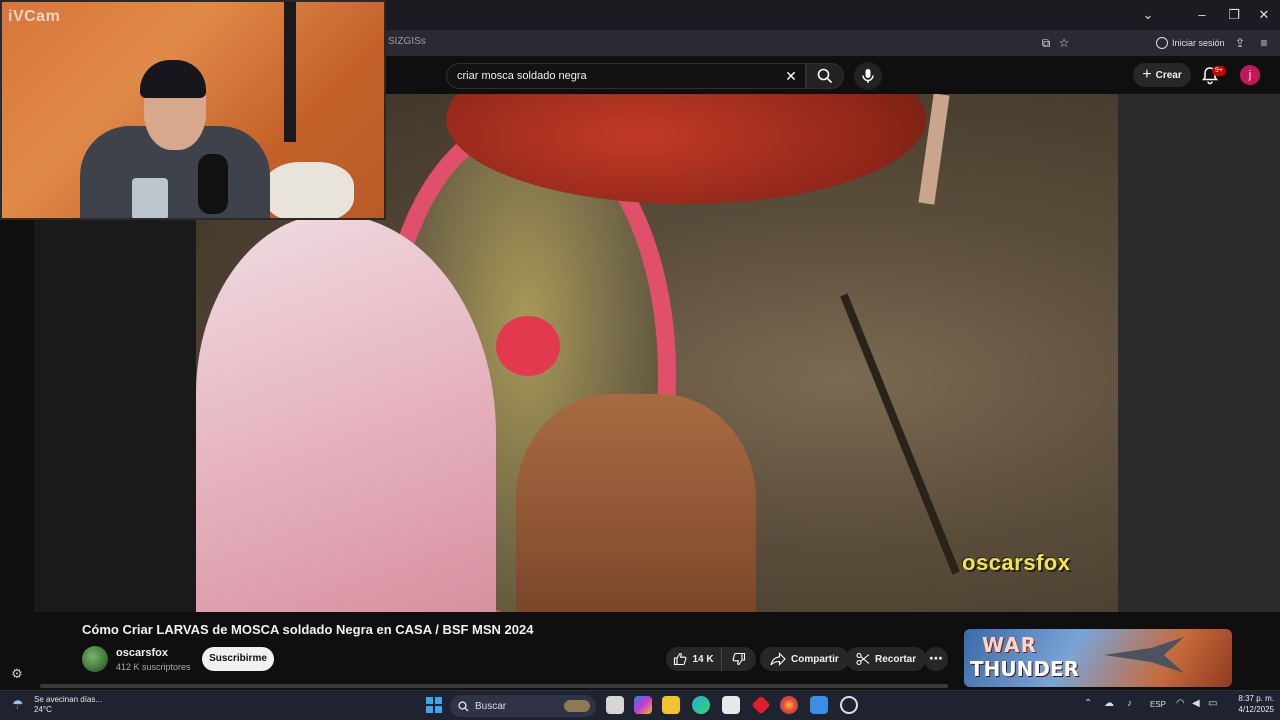  Describe the element at coordinates (626, 76) in the screenshot. I see `search-box: criar mosca soldado negra ✕` at that location.